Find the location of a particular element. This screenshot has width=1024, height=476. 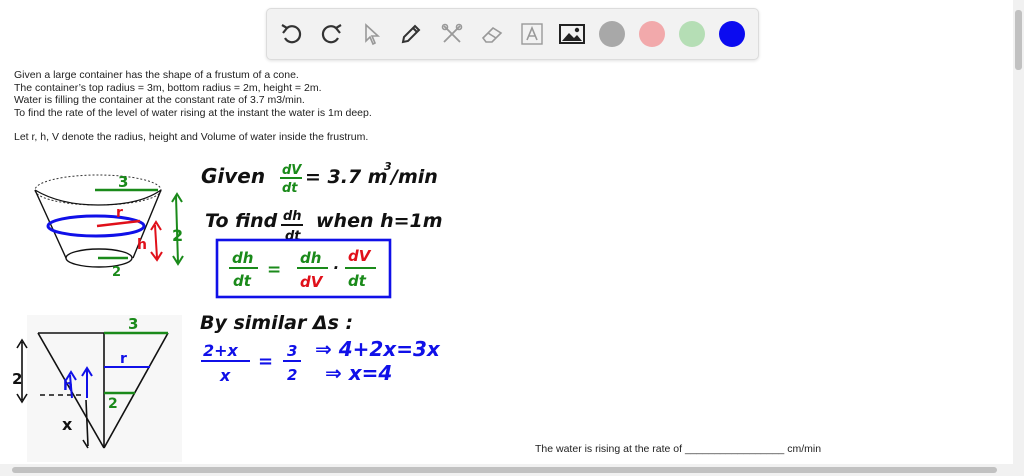

vertical-scrollbar-thumb is located at coordinates (1018, 40).